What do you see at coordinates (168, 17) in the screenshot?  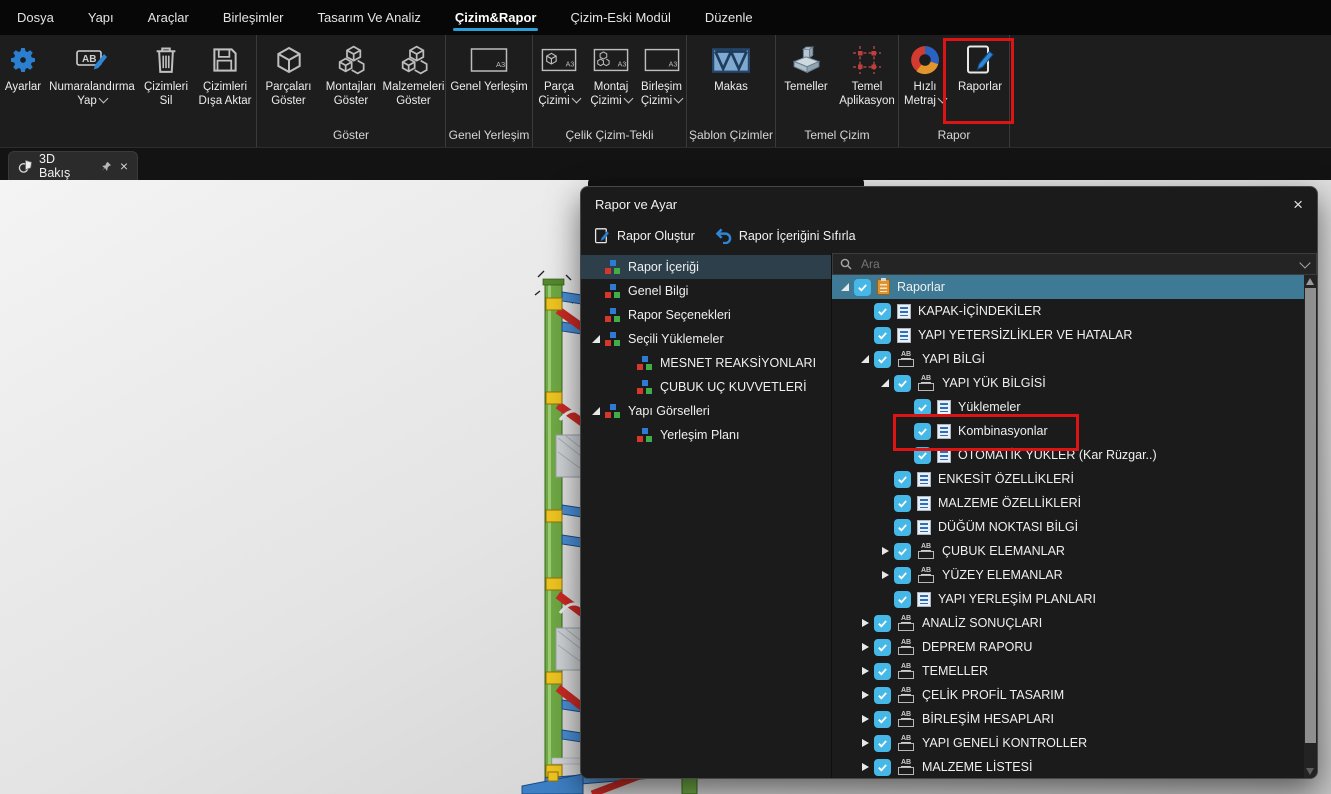 I see `menu-item-araclar: Araçlar` at bounding box center [168, 17].